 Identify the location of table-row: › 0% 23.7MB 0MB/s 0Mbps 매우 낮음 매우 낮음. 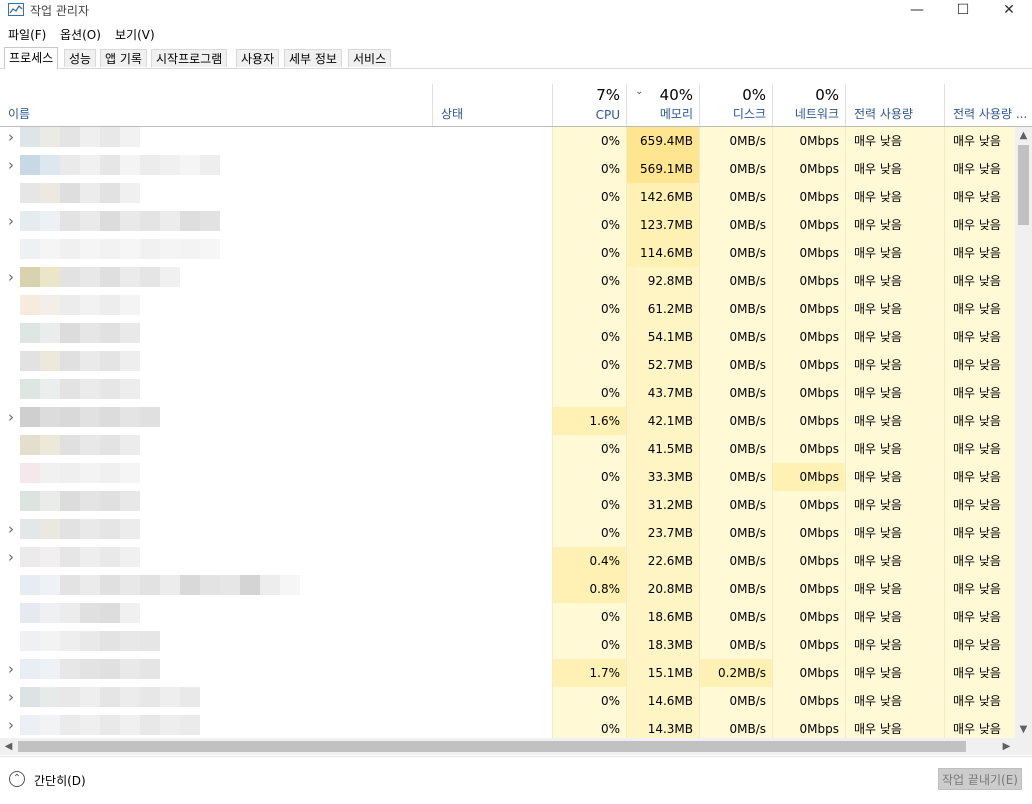
(507, 533).